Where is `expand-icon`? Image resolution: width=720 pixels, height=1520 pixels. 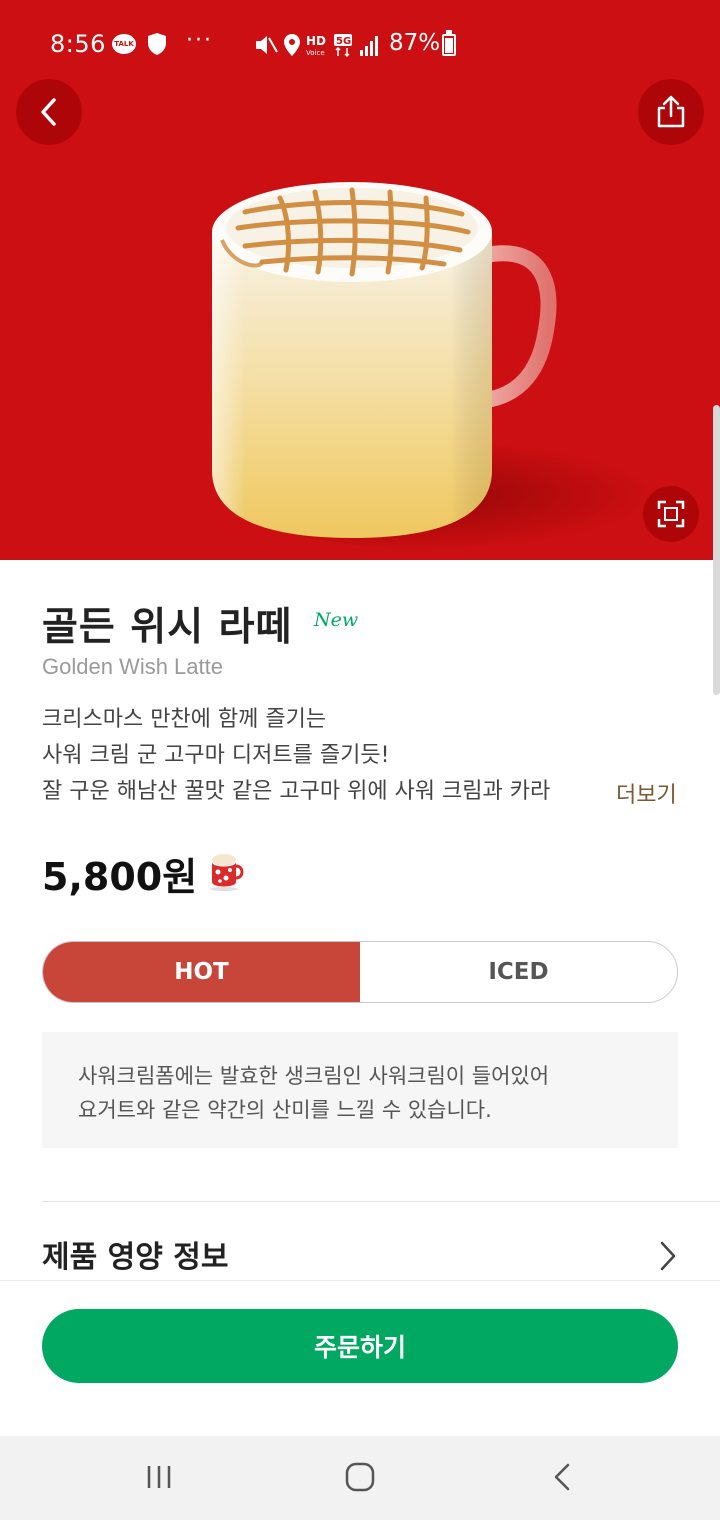
expand-icon is located at coordinates (671, 514).